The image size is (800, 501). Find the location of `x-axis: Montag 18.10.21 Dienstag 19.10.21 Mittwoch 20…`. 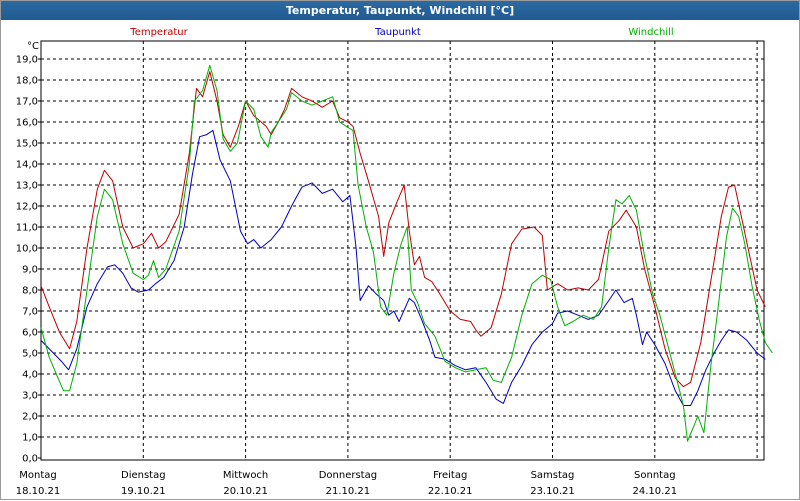

x-axis: Montag 18.10.21 Dienstag 19.10.21 Mittwoch 20… is located at coordinates (346, 483).